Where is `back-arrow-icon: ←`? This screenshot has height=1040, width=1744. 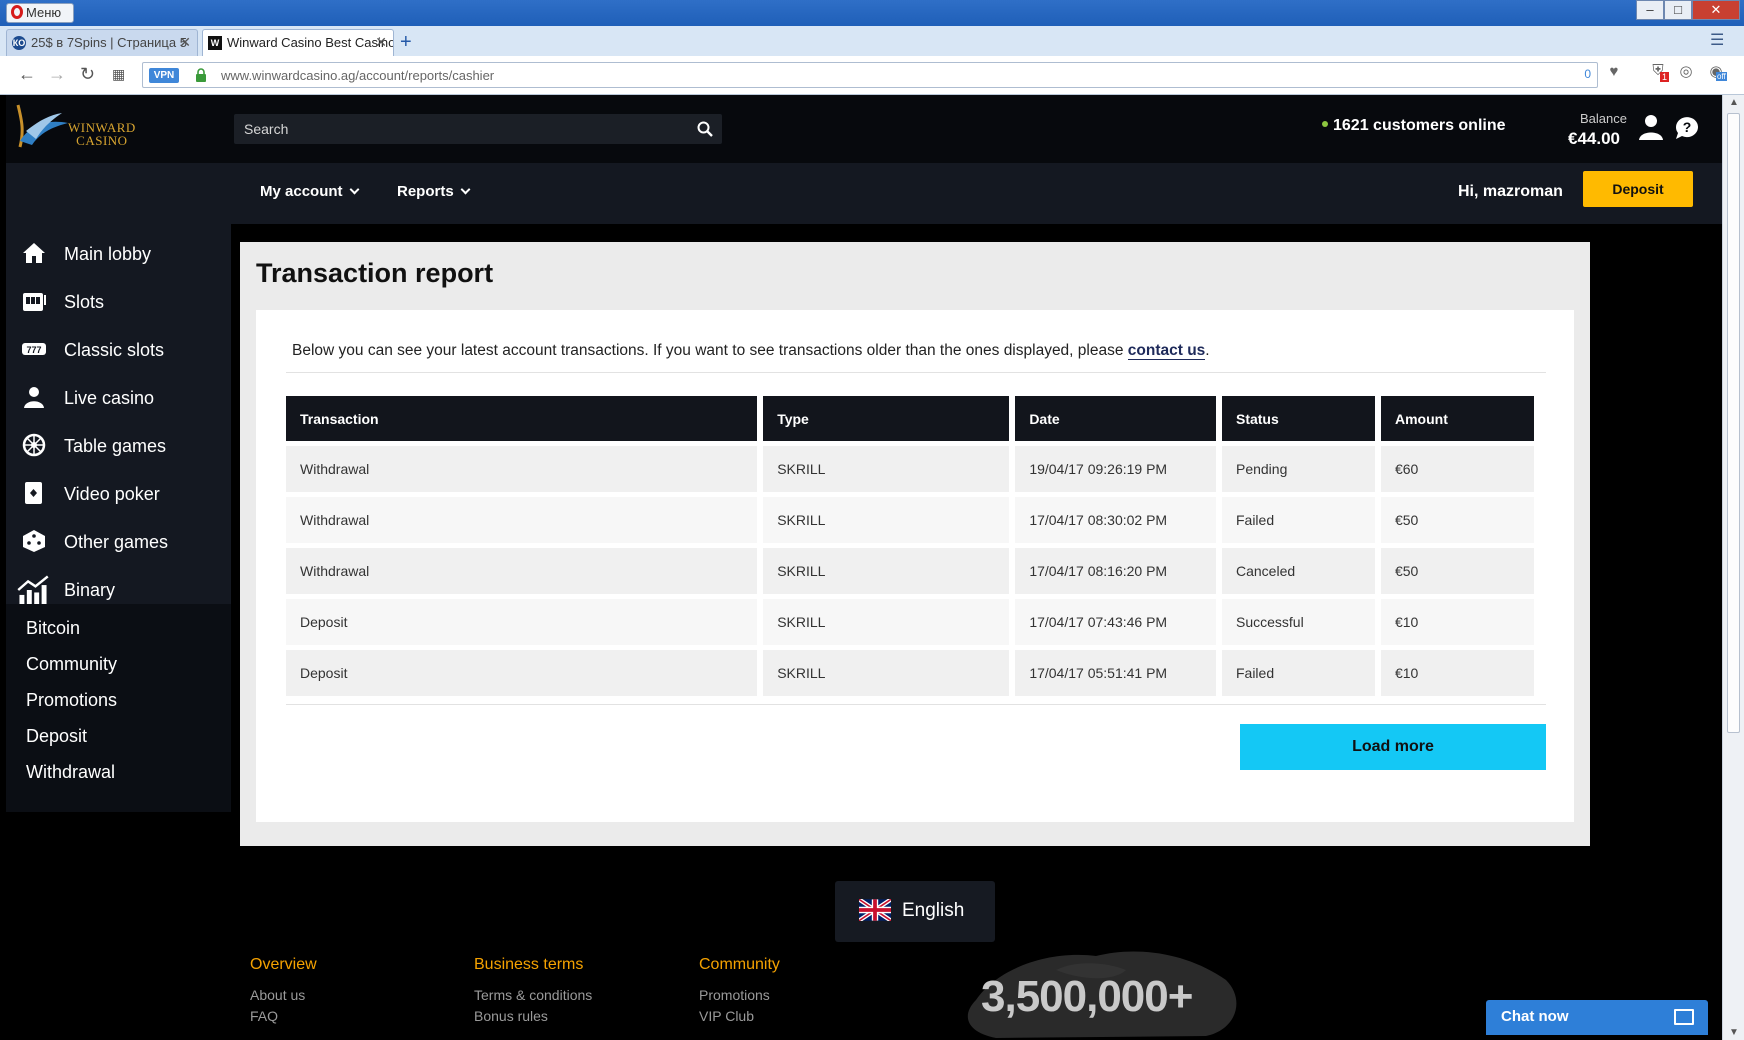
back-arrow-icon: ← is located at coordinates (27, 74).